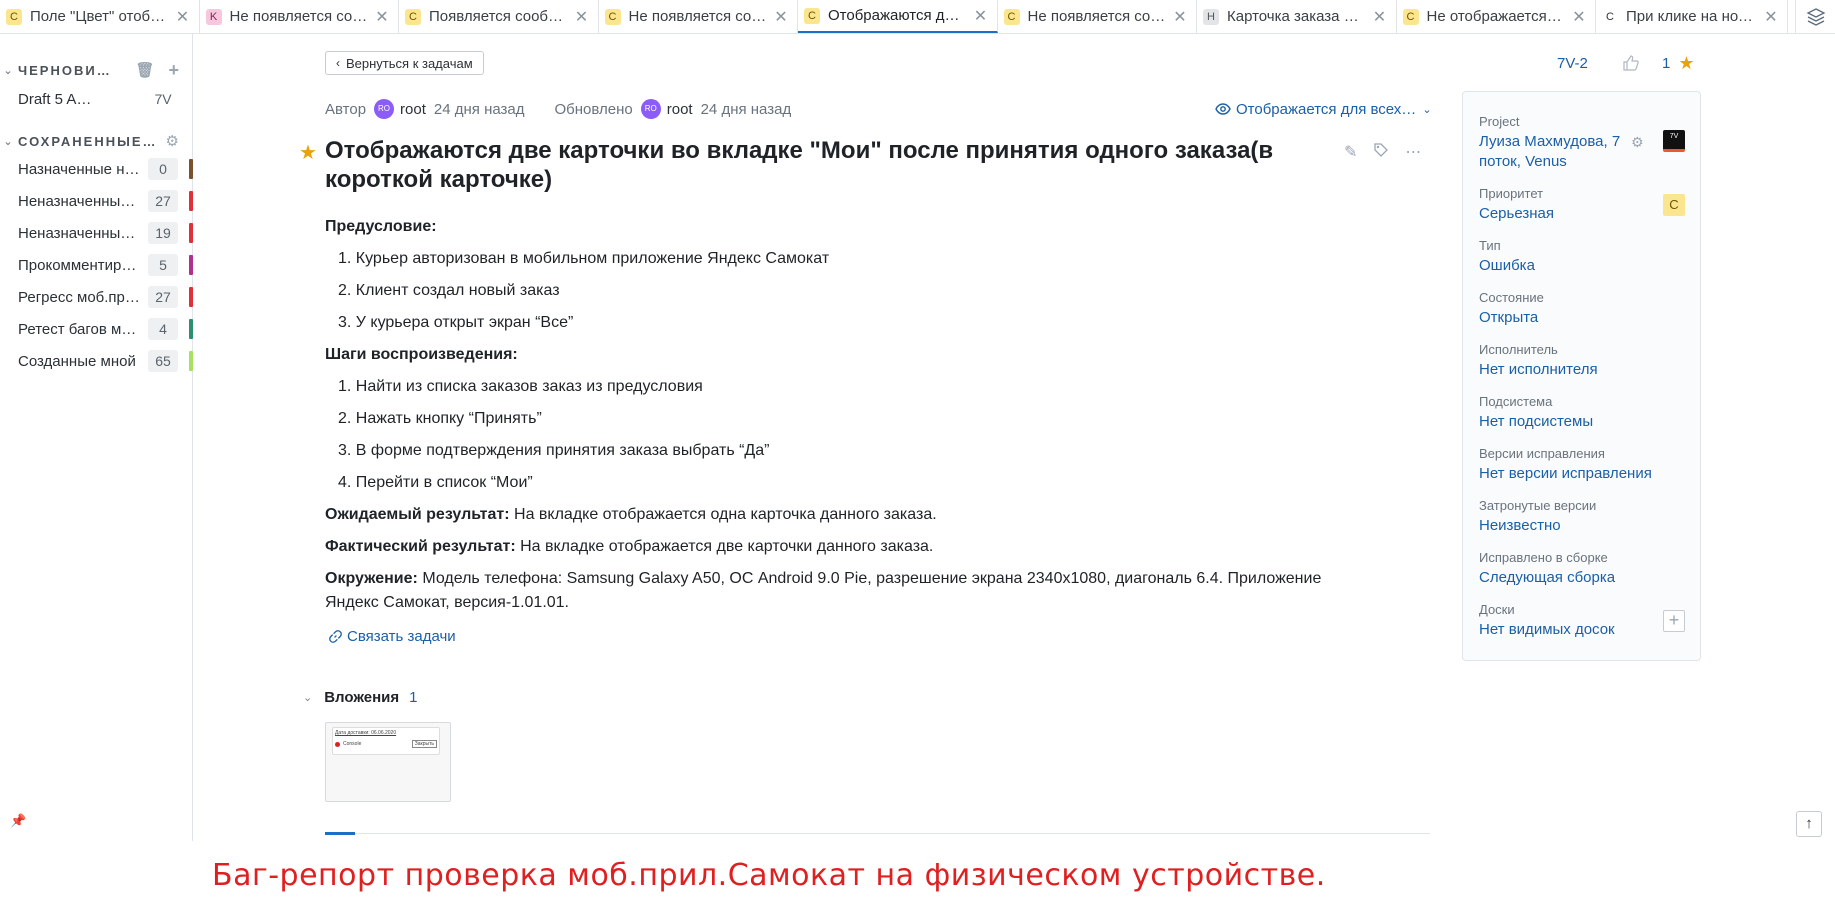 This screenshot has width=1835, height=907. Describe the element at coordinates (1554, 152) in the screenshot. I see `project-field: Луиза Махмудова, 7 поток, Venus` at that location.